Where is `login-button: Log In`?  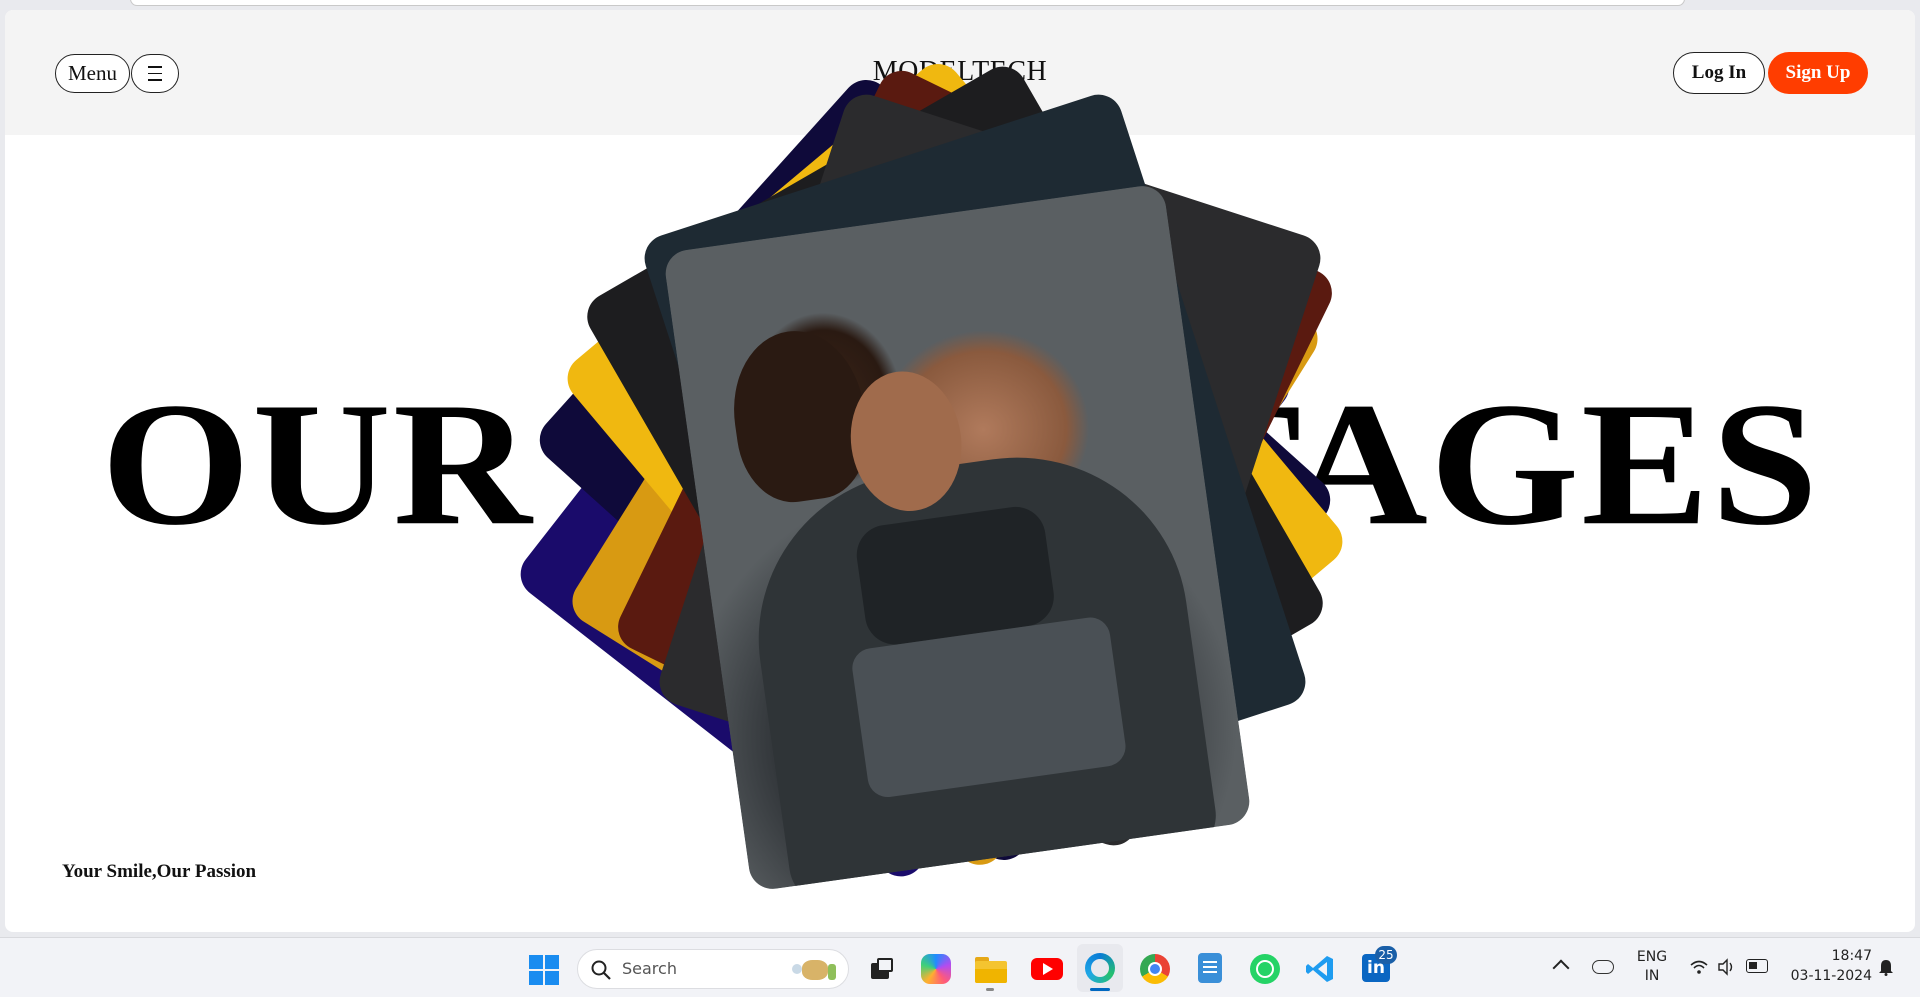 login-button: Log In is located at coordinates (1719, 73).